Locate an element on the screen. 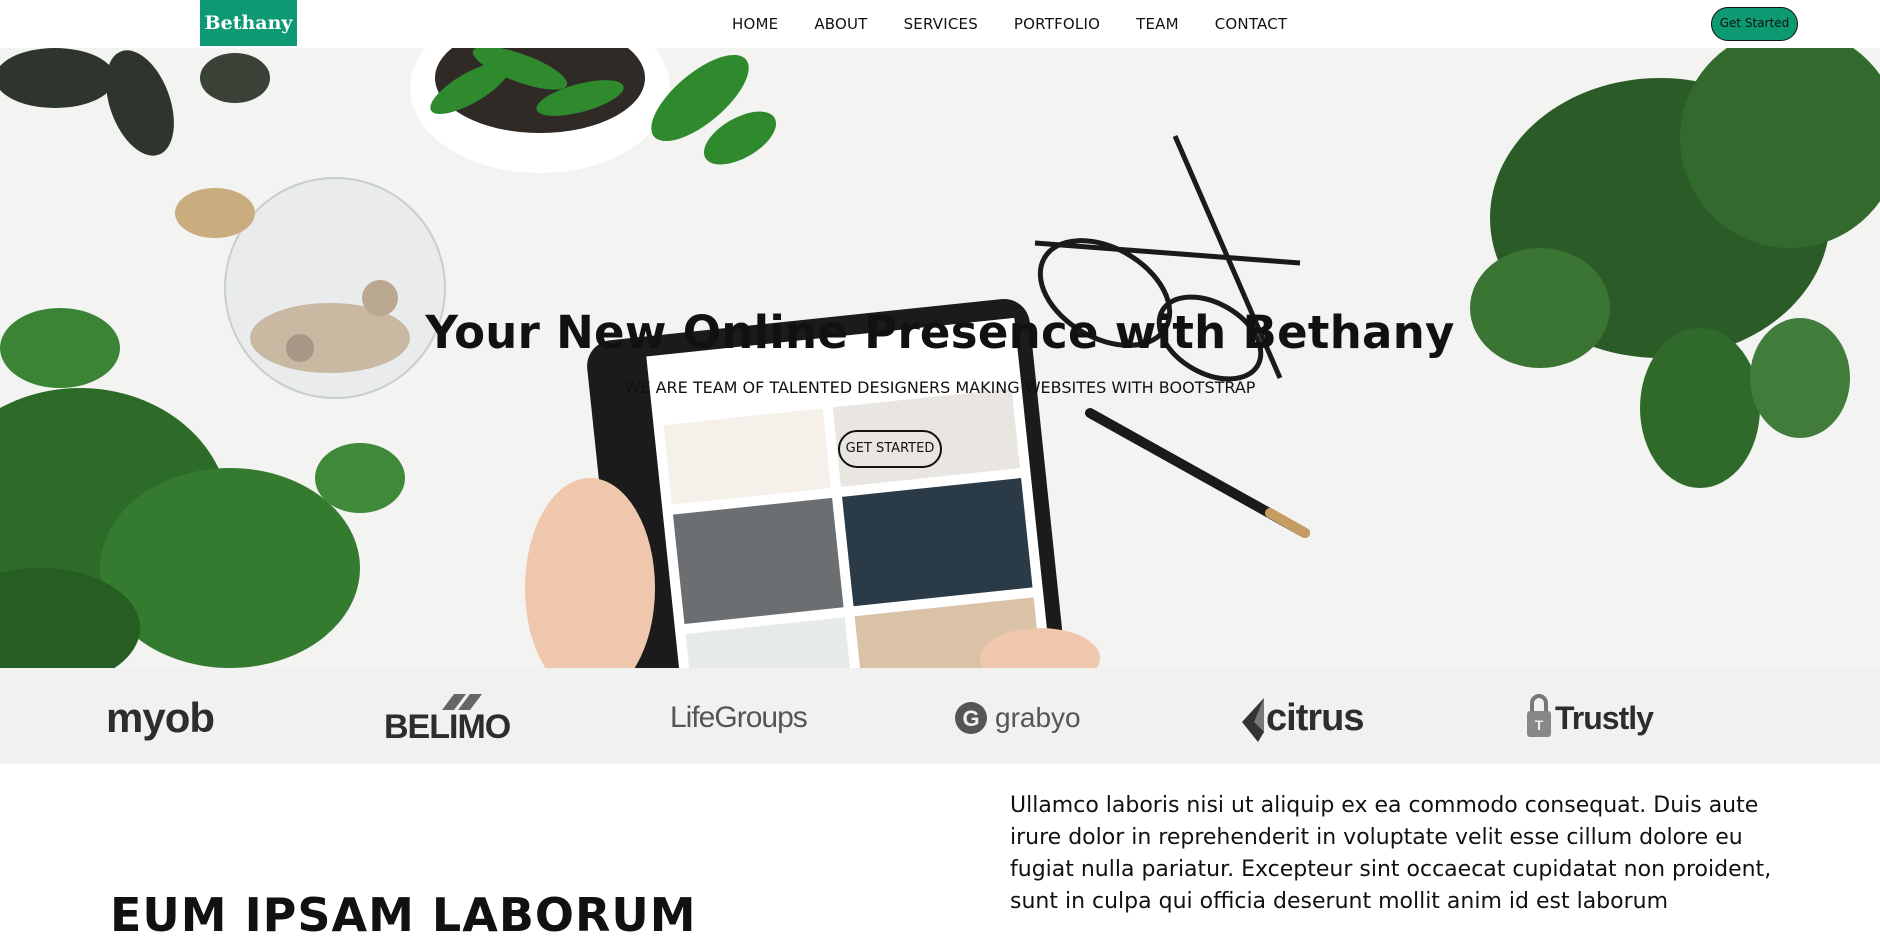  client-logo-citrus: citrus is located at coordinates (1302, 718).